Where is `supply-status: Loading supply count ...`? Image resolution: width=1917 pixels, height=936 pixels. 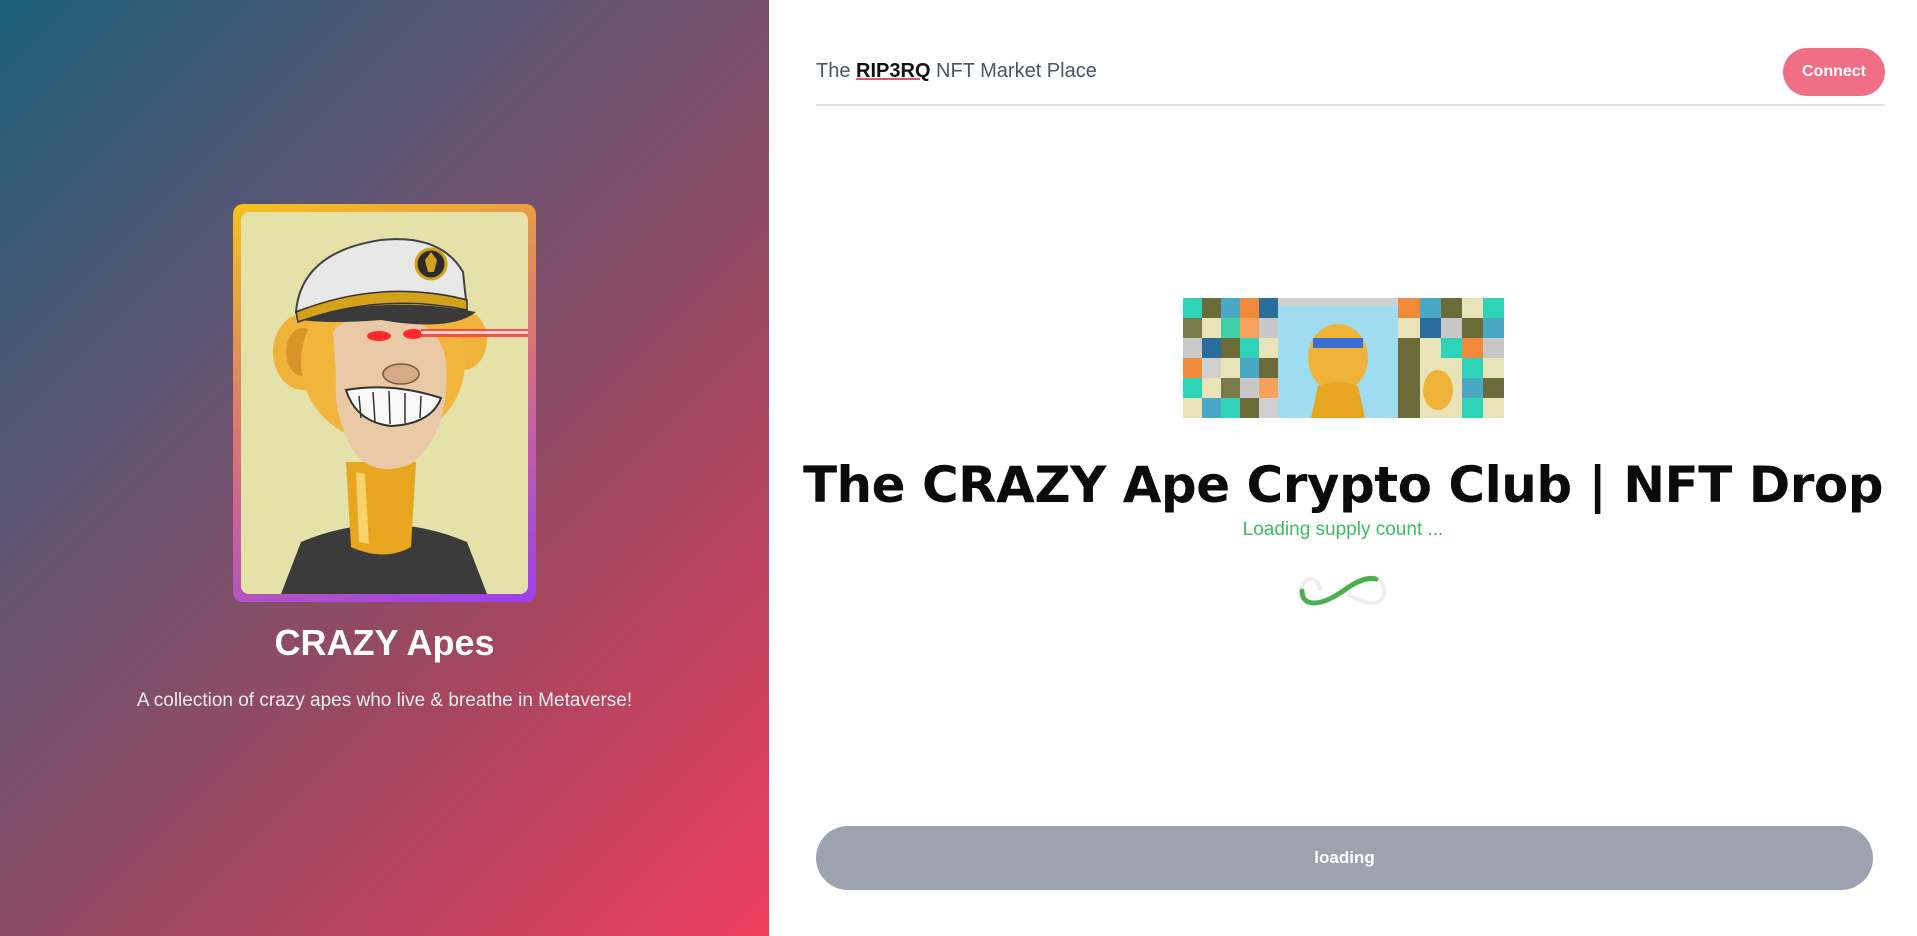
supply-status: Loading supply count ... is located at coordinates (1343, 529).